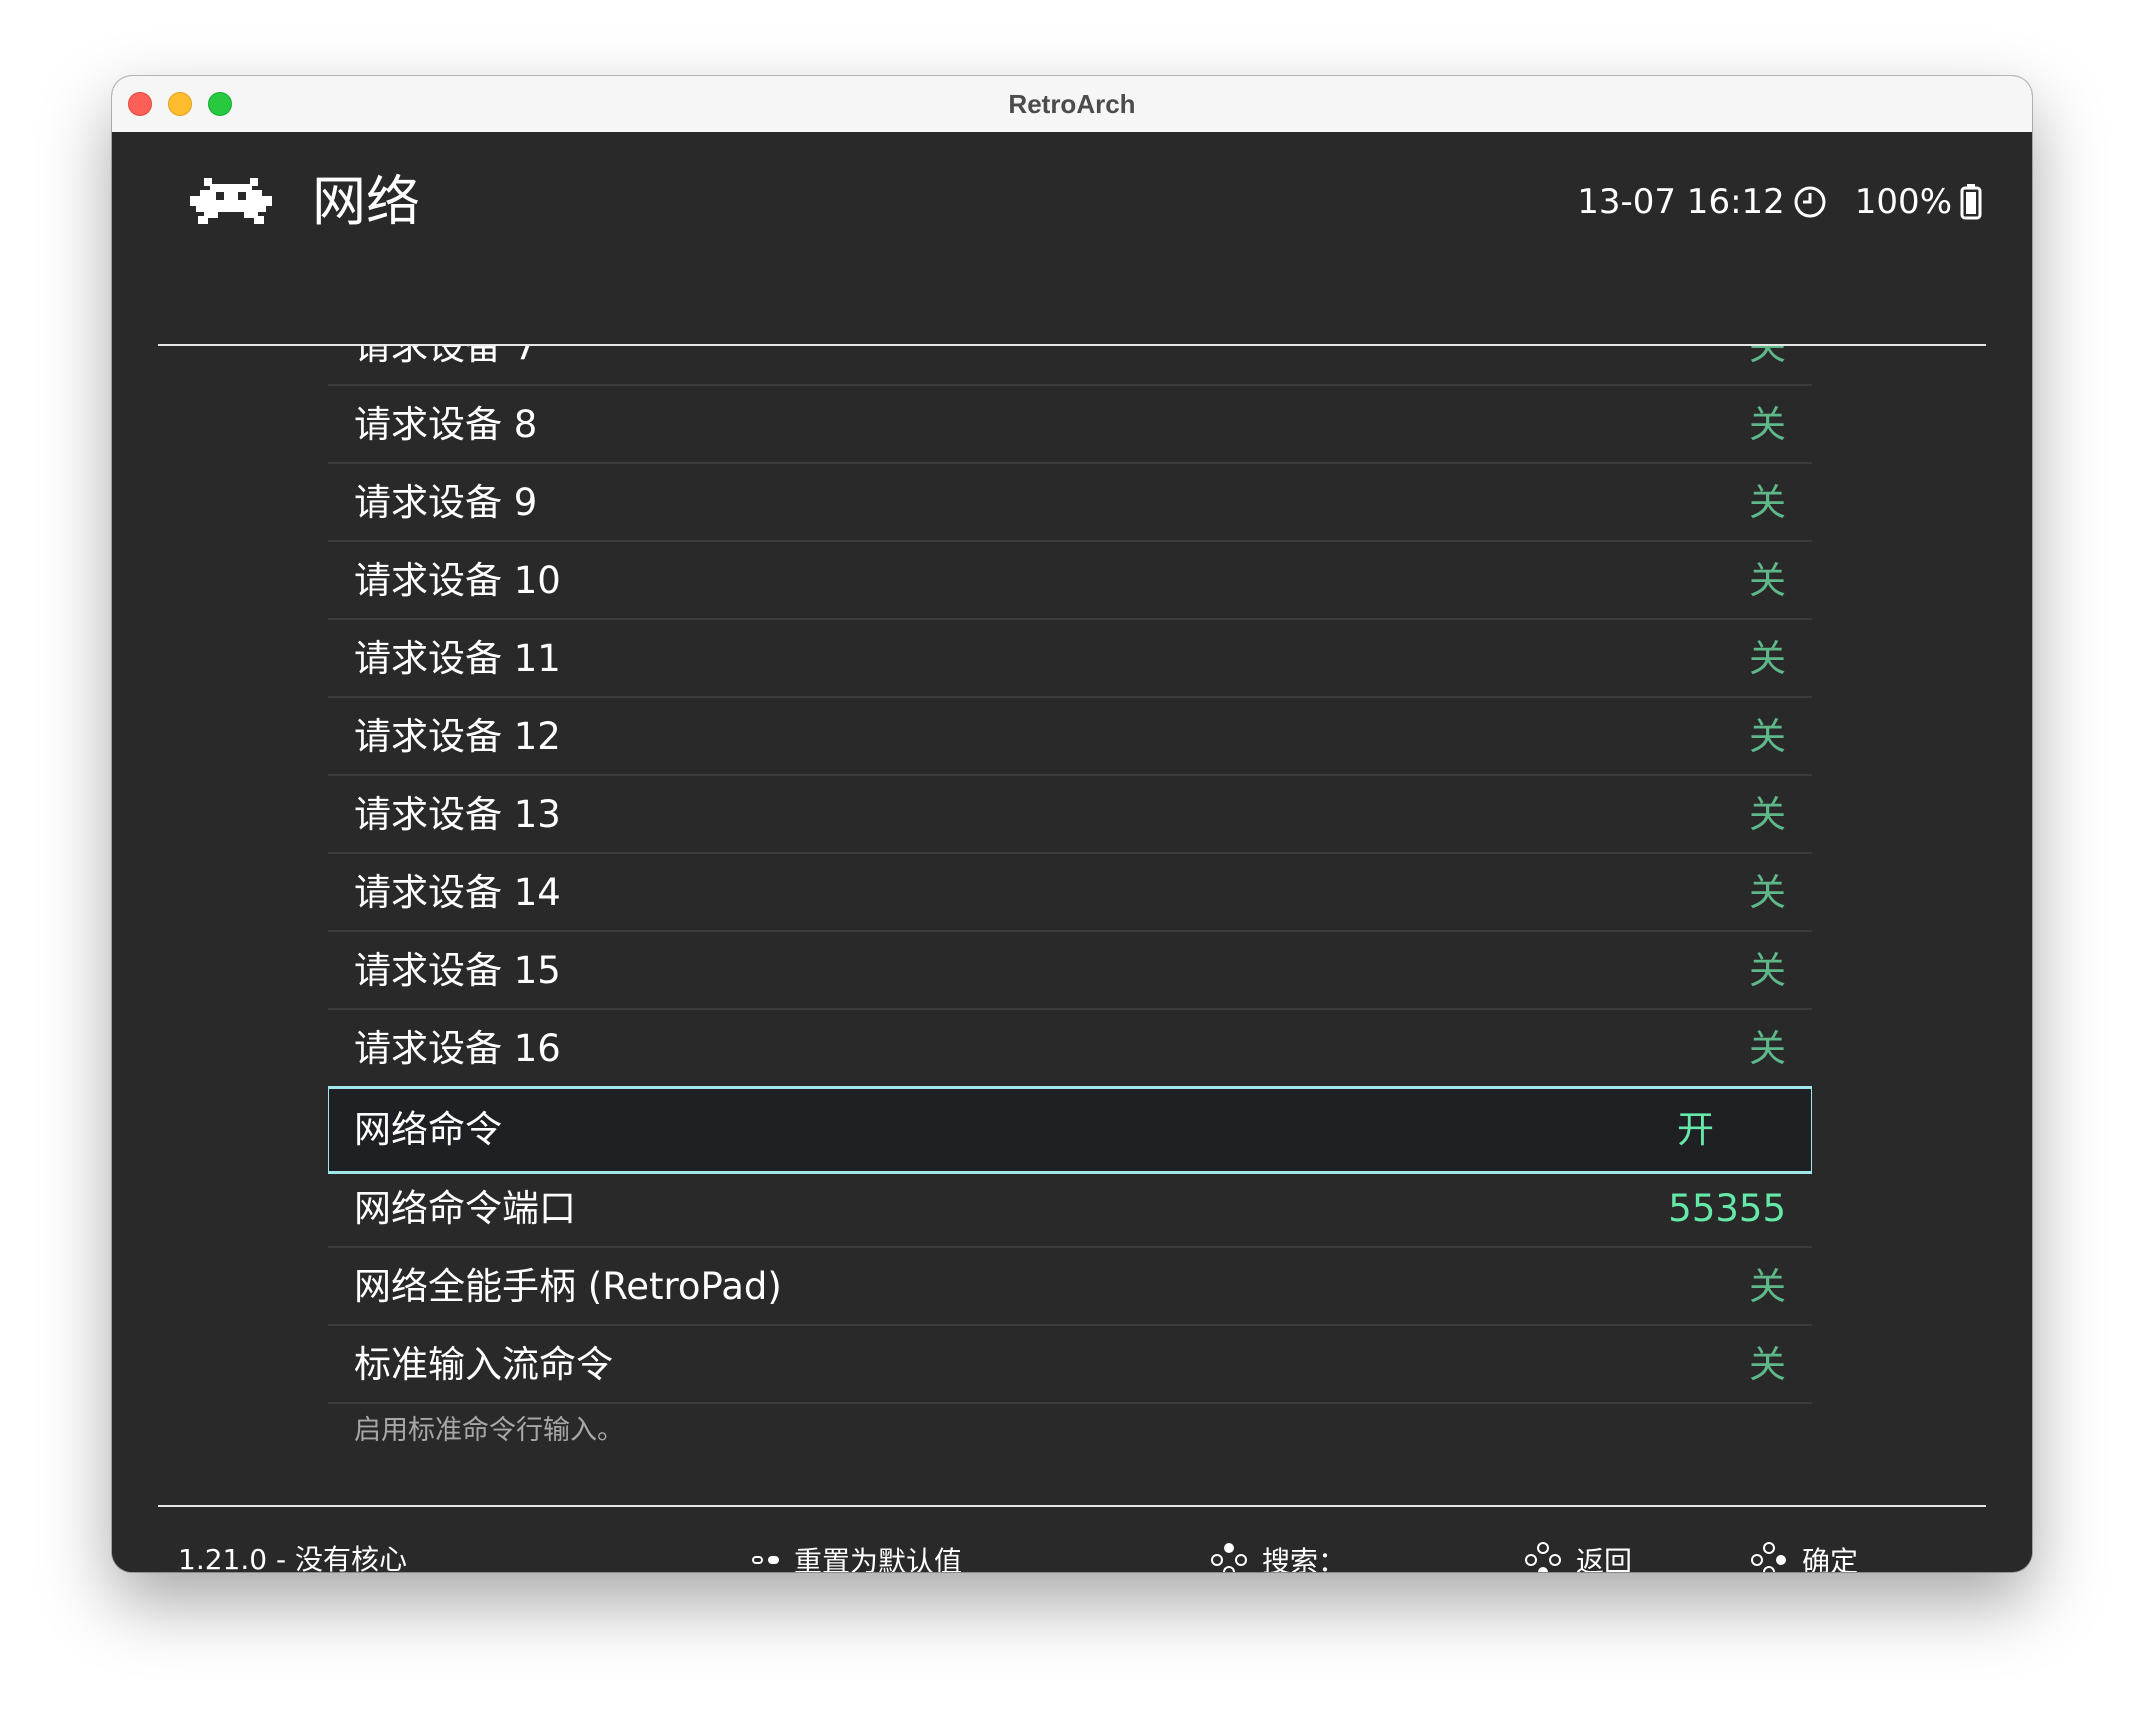 The height and width of the screenshot is (1720, 2144). What do you see at coordinates (1070, 971) in the screenshot?
I see `menu-item: 请求设备 15 关` at bounding box center [1070, 971].